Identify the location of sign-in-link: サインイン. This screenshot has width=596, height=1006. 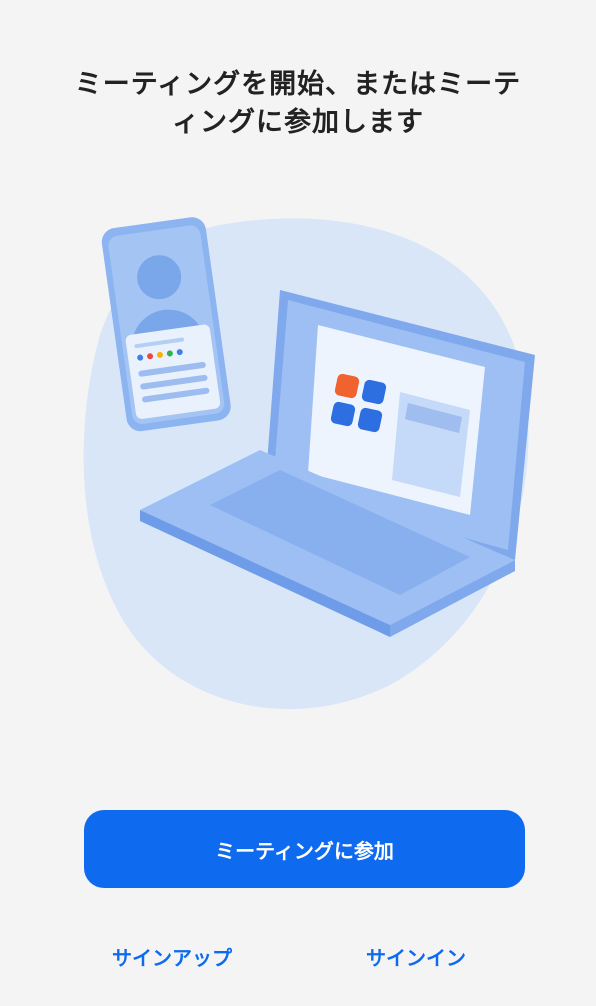
(416, 958).